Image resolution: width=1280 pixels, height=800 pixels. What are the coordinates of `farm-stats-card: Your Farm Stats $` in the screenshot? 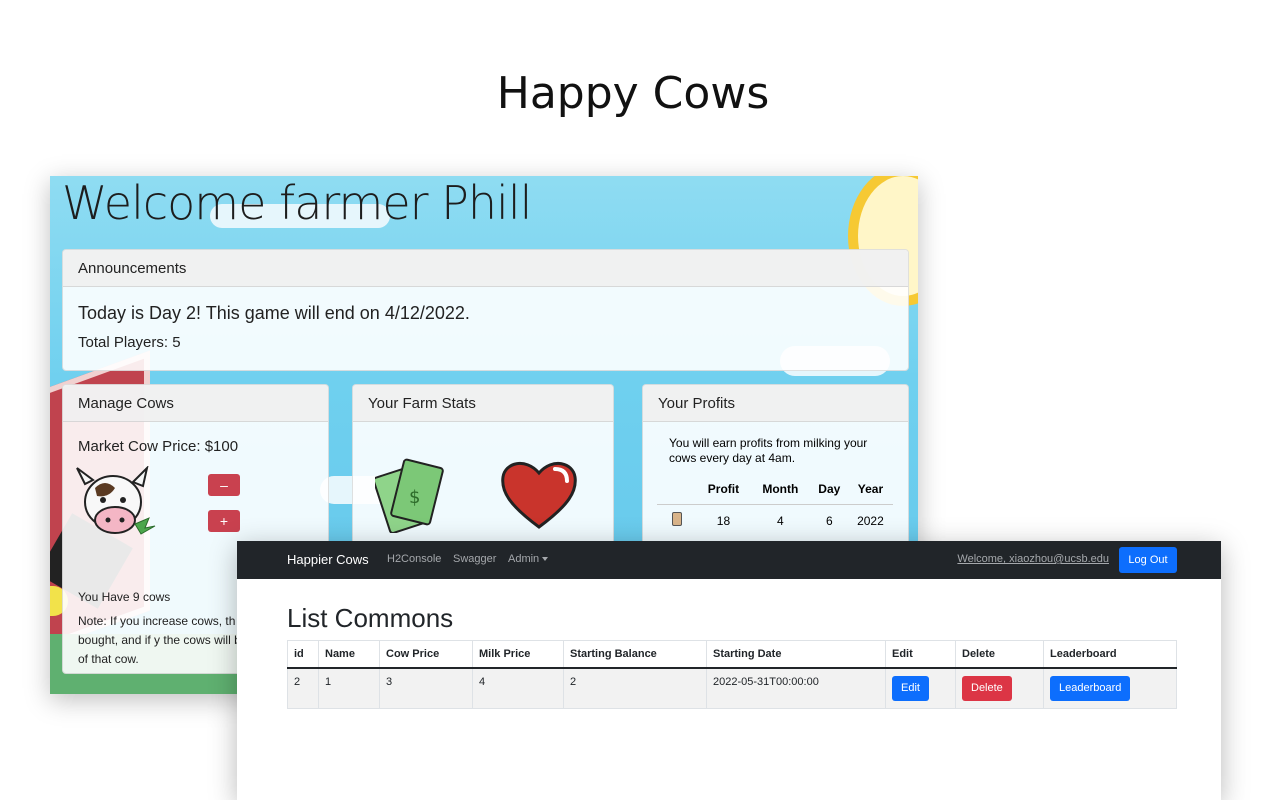 It's located at (483, 474).